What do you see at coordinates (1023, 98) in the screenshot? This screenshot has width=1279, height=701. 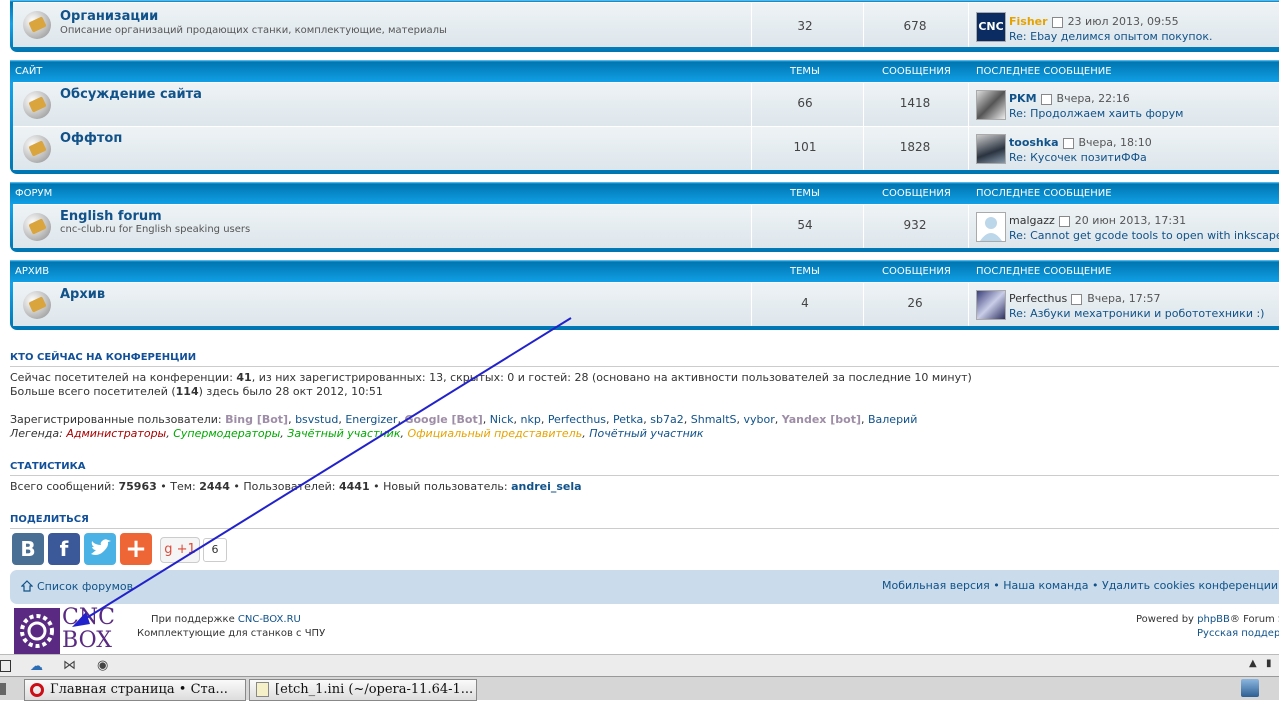 I see `author-link: PKM` at bounding box center [1023, 98].